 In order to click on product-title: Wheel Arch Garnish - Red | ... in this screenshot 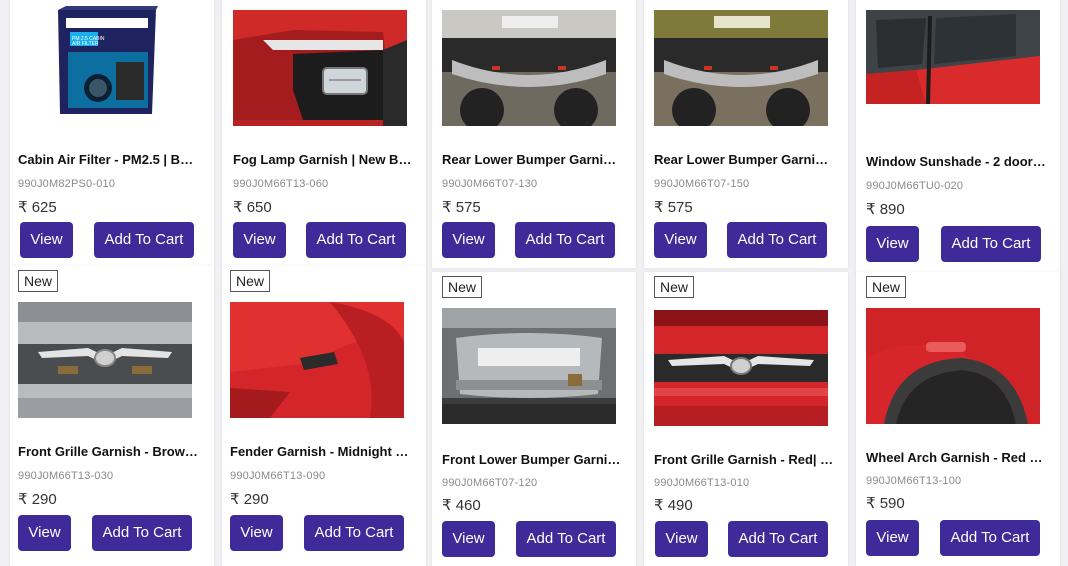, I will do `click(956, 457)`.